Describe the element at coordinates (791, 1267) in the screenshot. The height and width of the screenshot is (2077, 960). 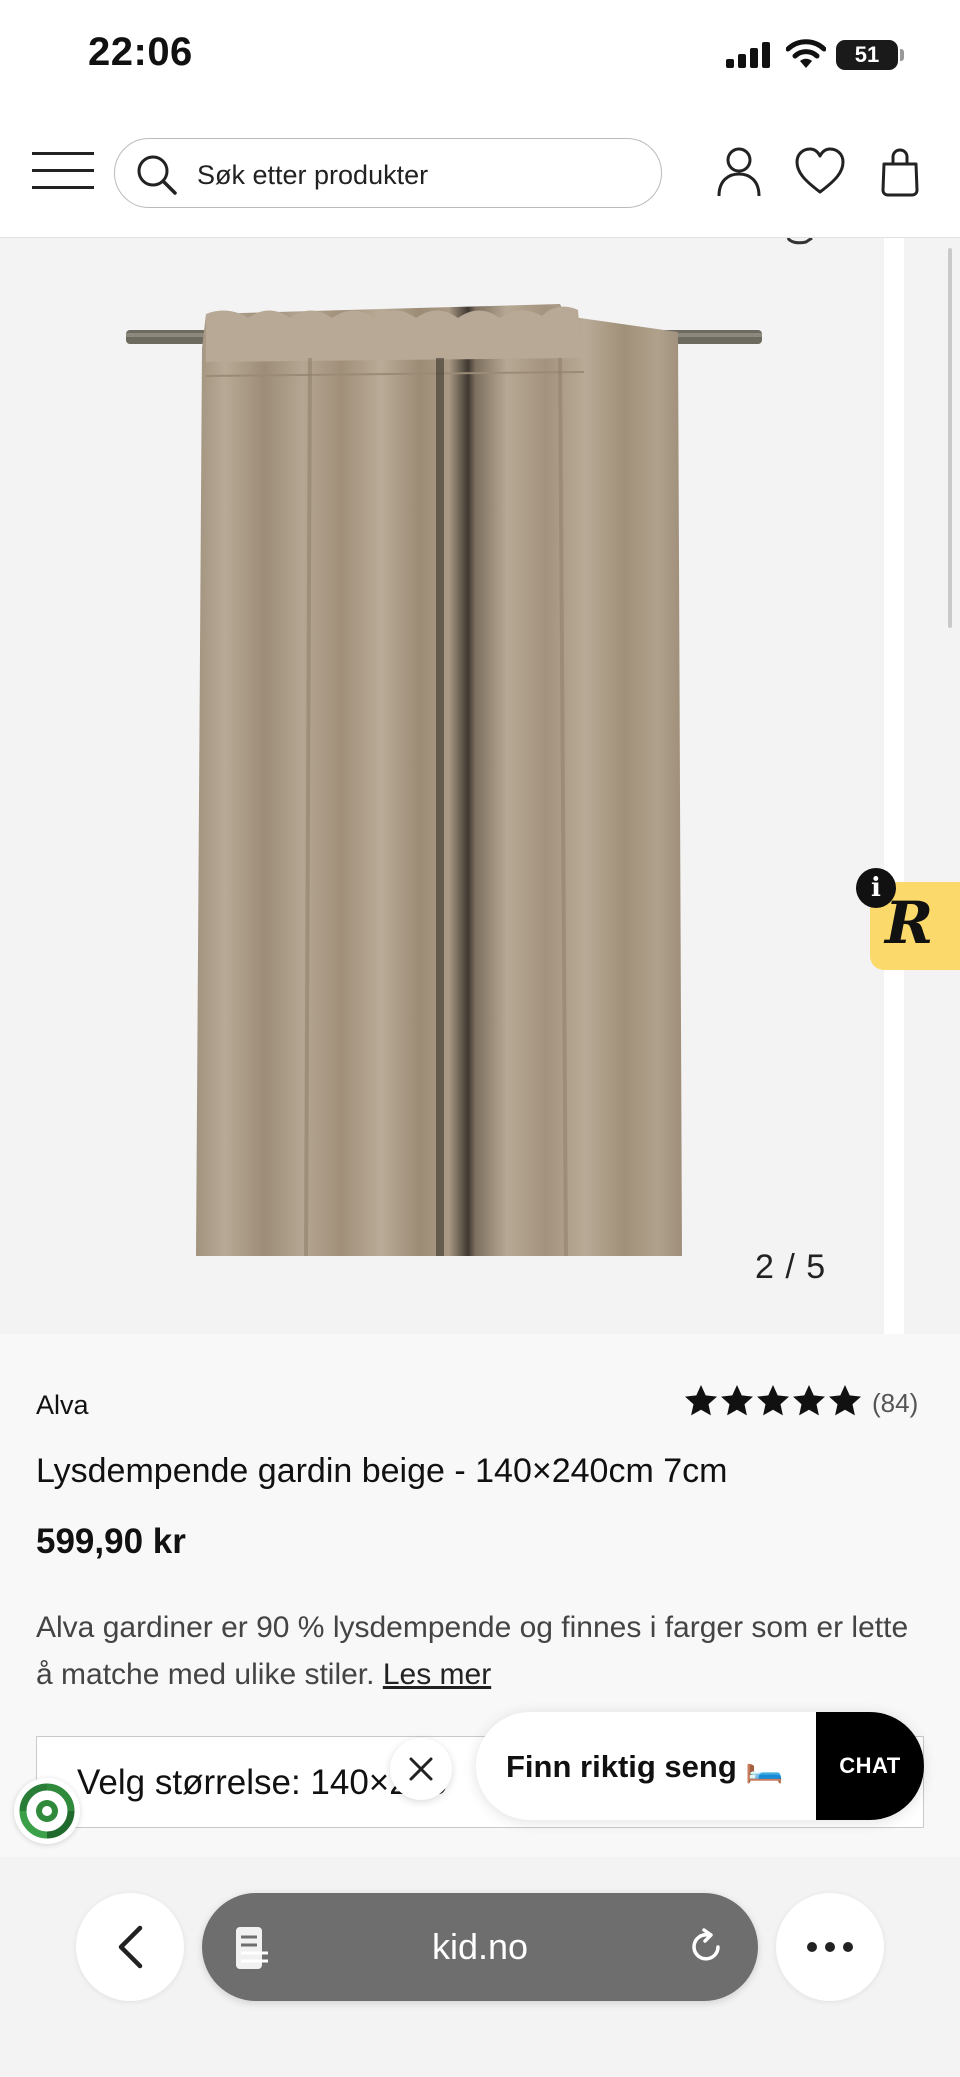
I see `gallery-counter: 2 / 5` at that location.